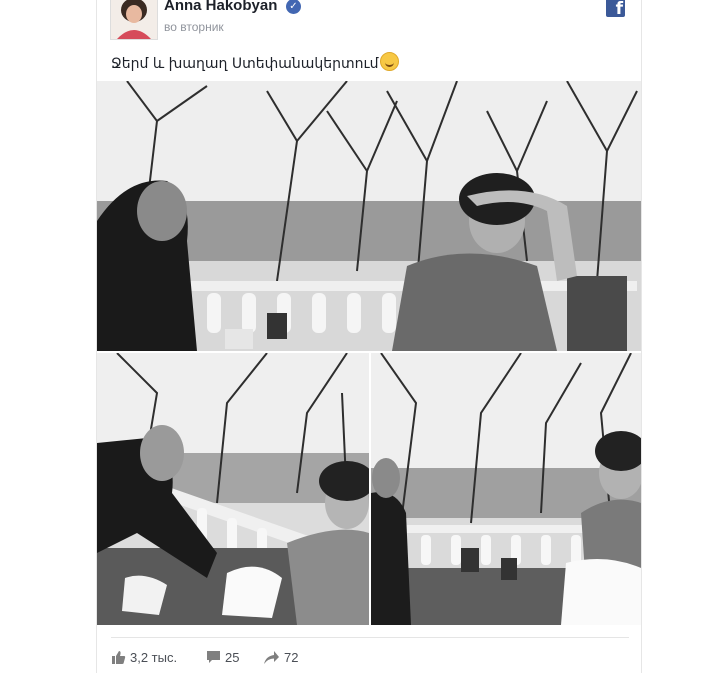 This screenshot has width=725, height=673. Describe the element at coordinates (194, 27) in the screenshot. I see `post-timestamp: во вторник` at that location.